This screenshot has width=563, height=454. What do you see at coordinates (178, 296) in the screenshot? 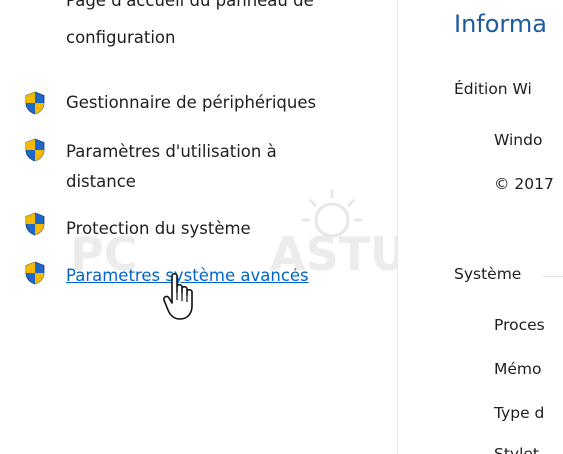
I see `hand-pointer-cursor-icon` at bounding box center [178, 296].